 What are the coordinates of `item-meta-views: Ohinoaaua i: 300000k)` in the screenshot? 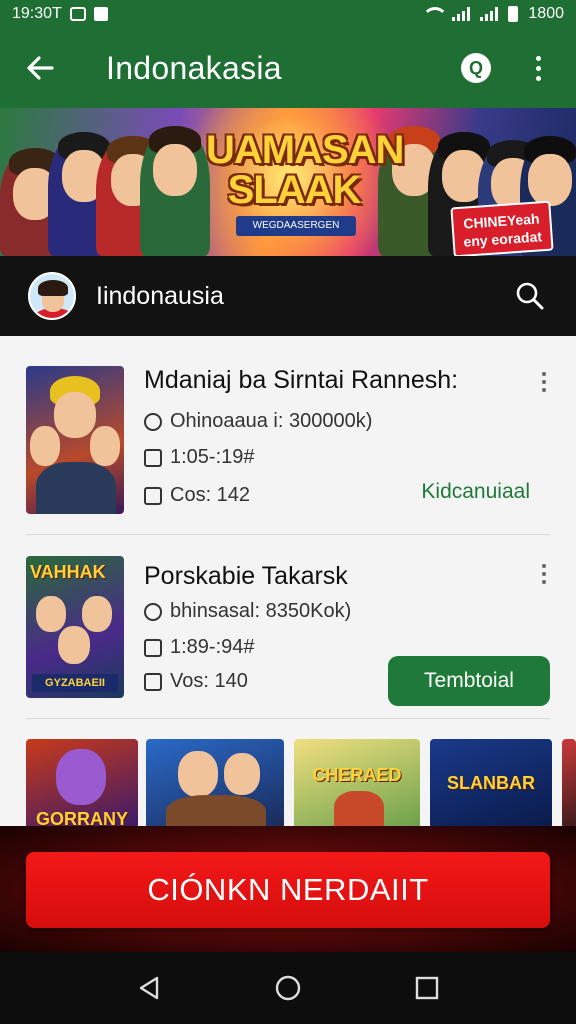 It's located at (258, 421).